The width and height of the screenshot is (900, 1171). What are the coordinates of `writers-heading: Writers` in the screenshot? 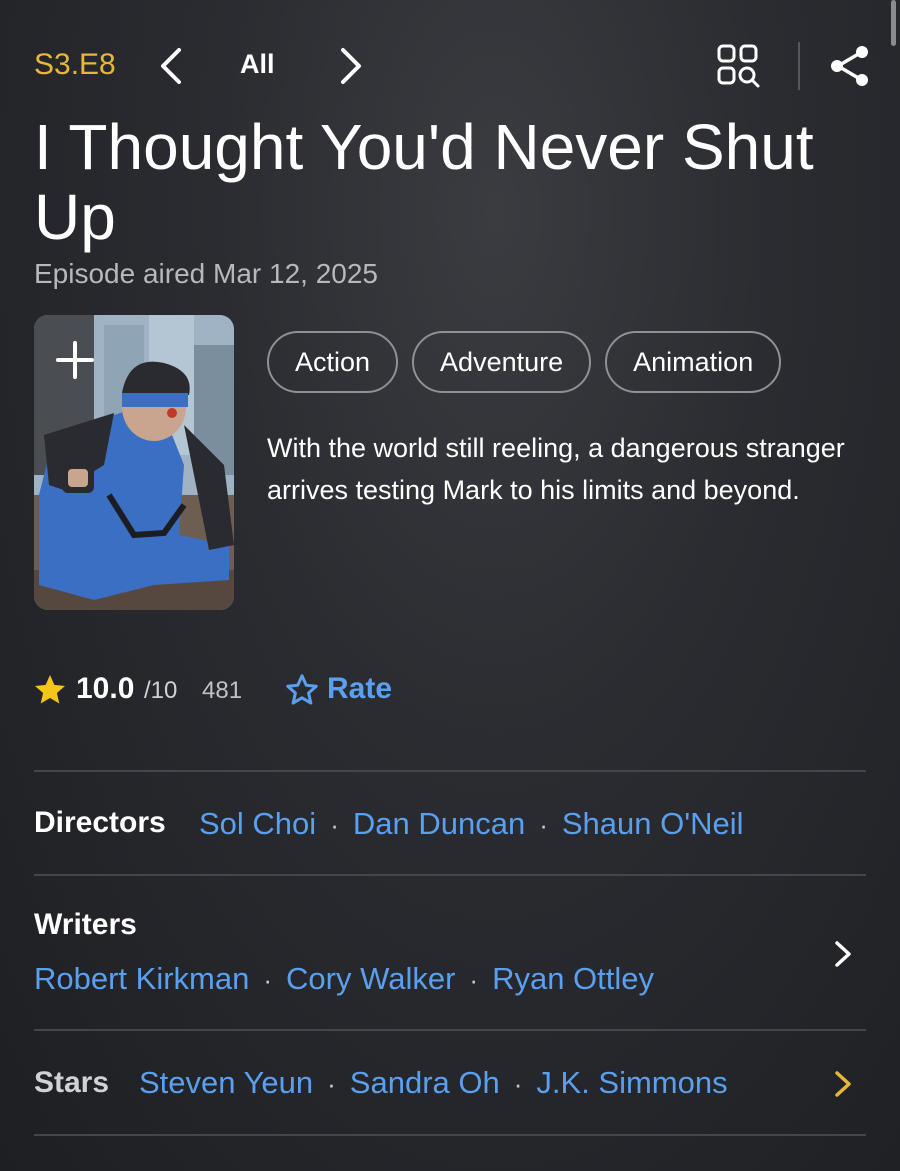 It's located at (85, 924).